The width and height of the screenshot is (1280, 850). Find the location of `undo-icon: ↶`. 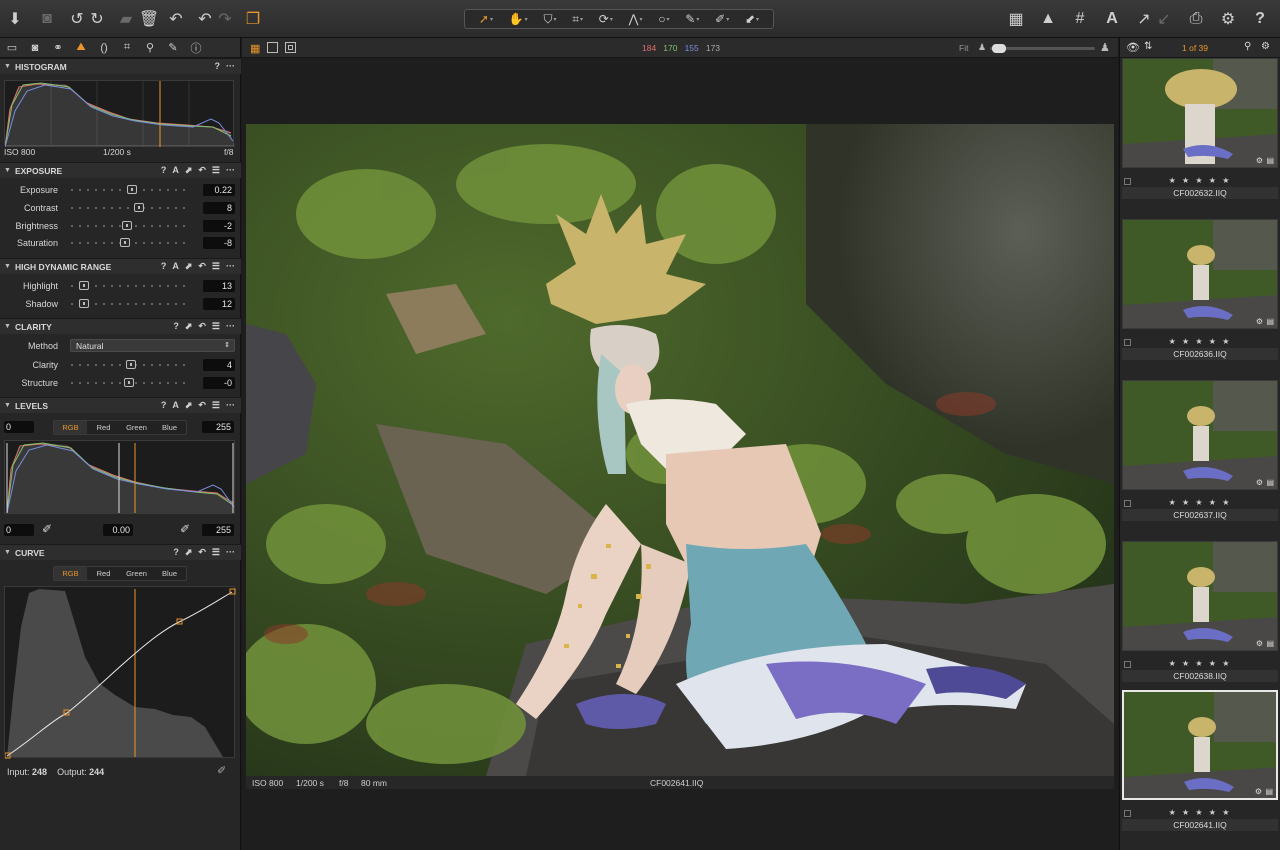

undo-icon: ↶ is located at coordinates (205, 19).